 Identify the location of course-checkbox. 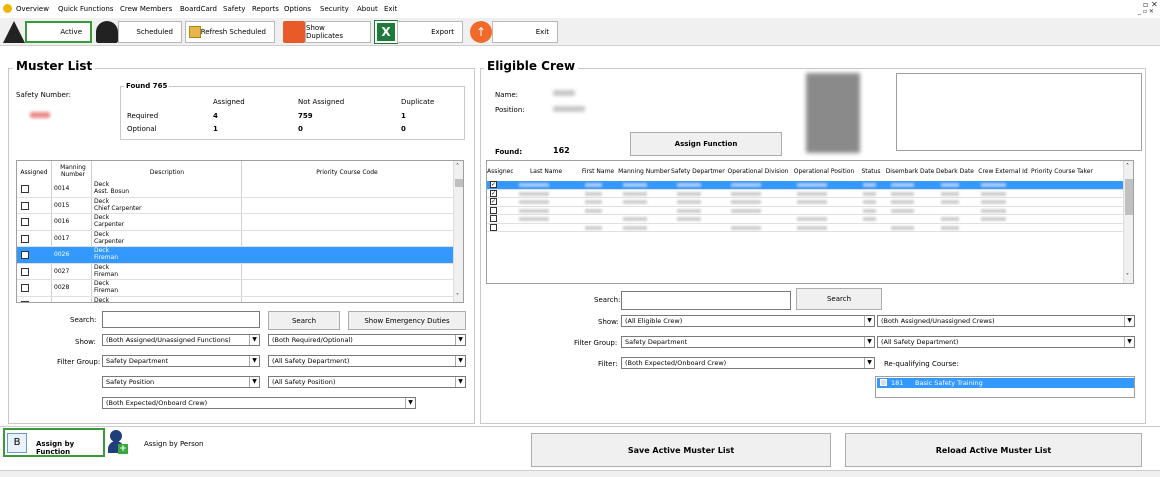
(883, 382).